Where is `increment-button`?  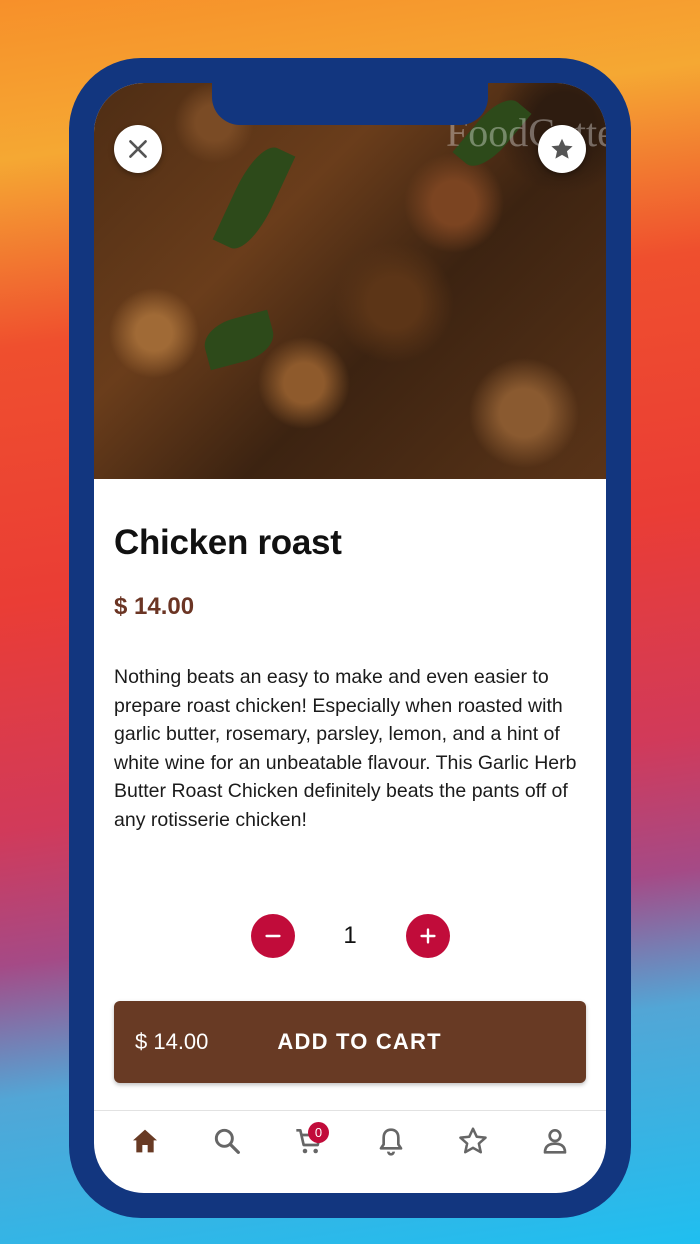
increment-button is located at coordinates (427, 936).